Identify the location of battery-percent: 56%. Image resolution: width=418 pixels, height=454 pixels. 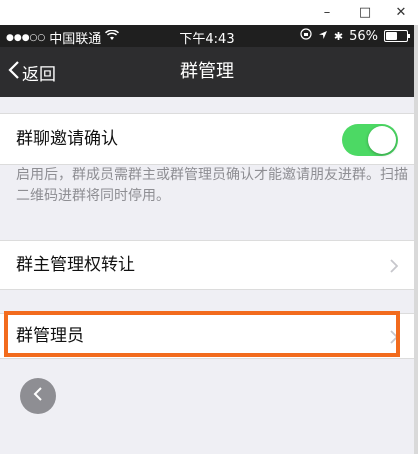
(363, 36).